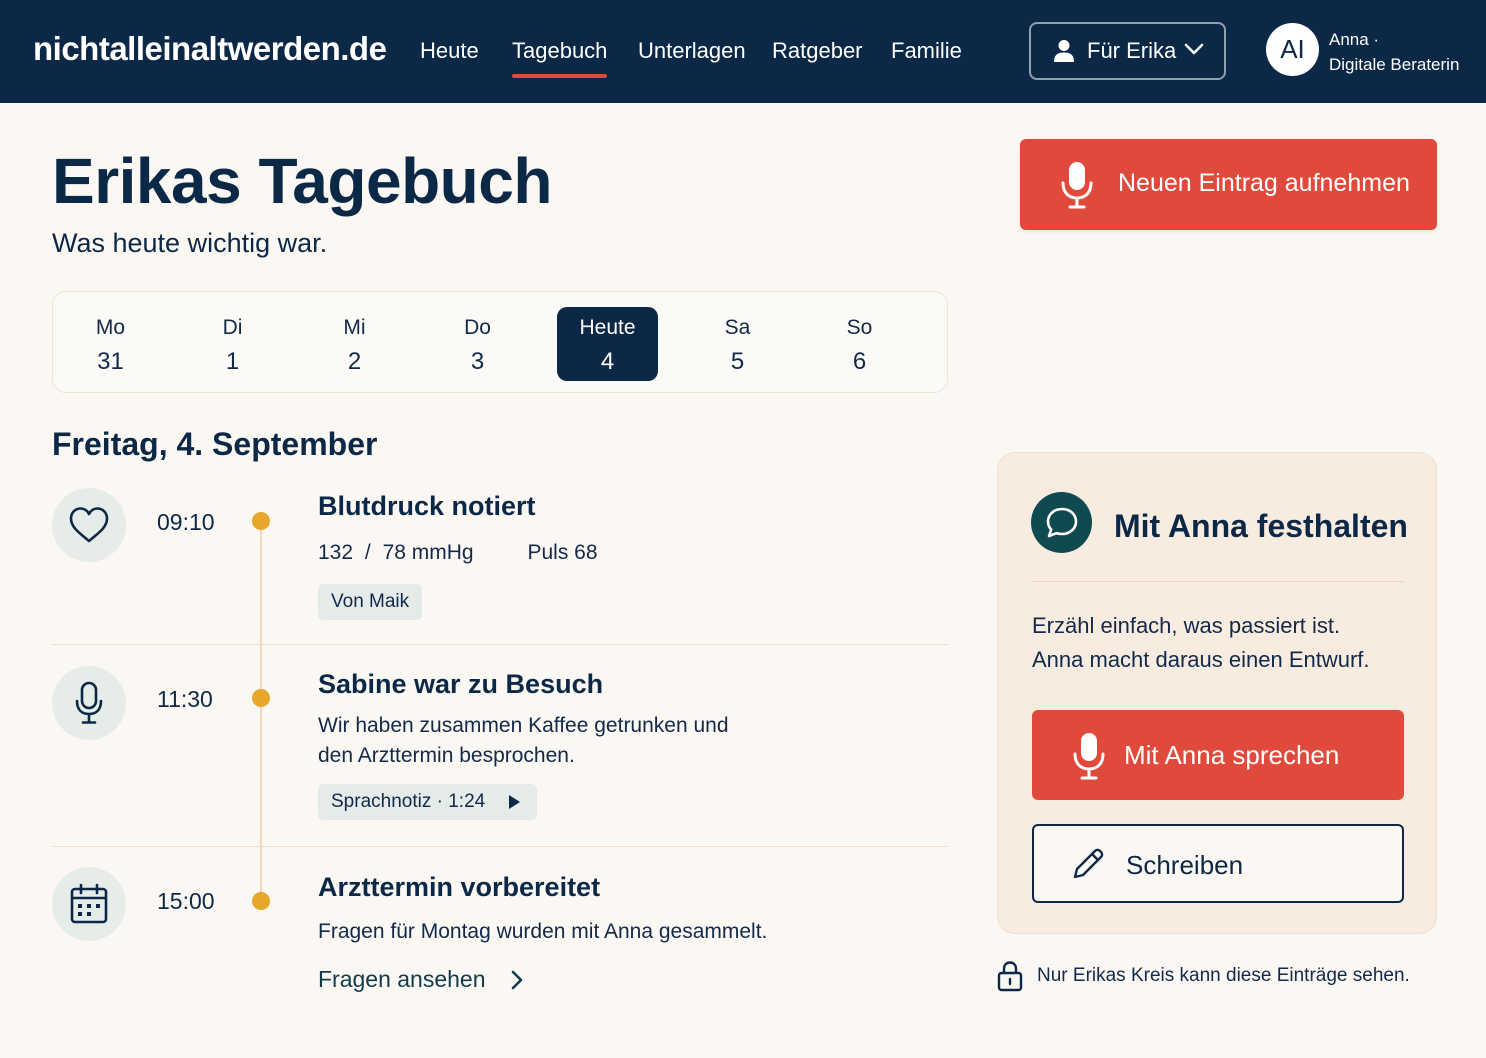  Describe the element at coordinates (215, 444) in the screenshot. I see `date-heading: Freitag, 4. September` at that location.